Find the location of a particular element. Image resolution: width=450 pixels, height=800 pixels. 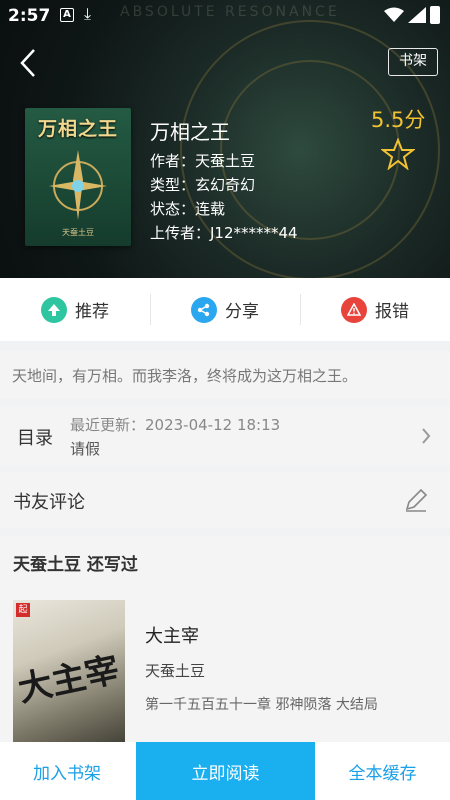

book-cover: 万相之王 天蚕土豆 is located at coordinates (78, 177).